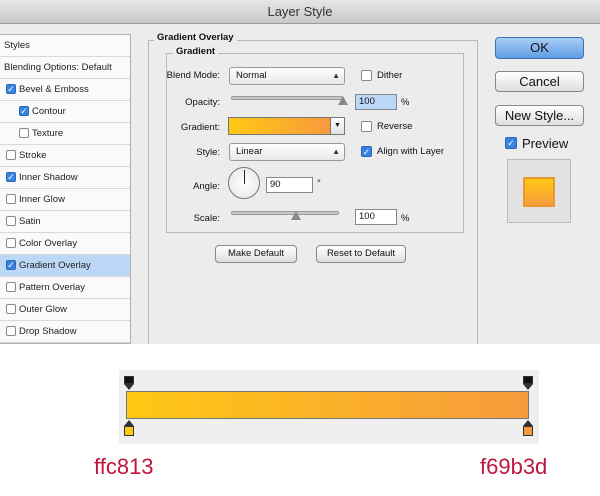 This screenshot has height=496, width=600. I want to click on styles-item: Drop Shadow, so click(65, 332).